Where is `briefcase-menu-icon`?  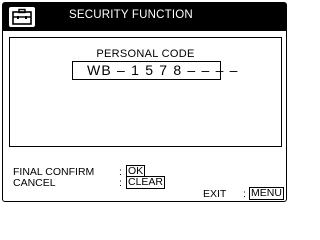 briefcase-menu-icon is located at coordinates (22, 17).